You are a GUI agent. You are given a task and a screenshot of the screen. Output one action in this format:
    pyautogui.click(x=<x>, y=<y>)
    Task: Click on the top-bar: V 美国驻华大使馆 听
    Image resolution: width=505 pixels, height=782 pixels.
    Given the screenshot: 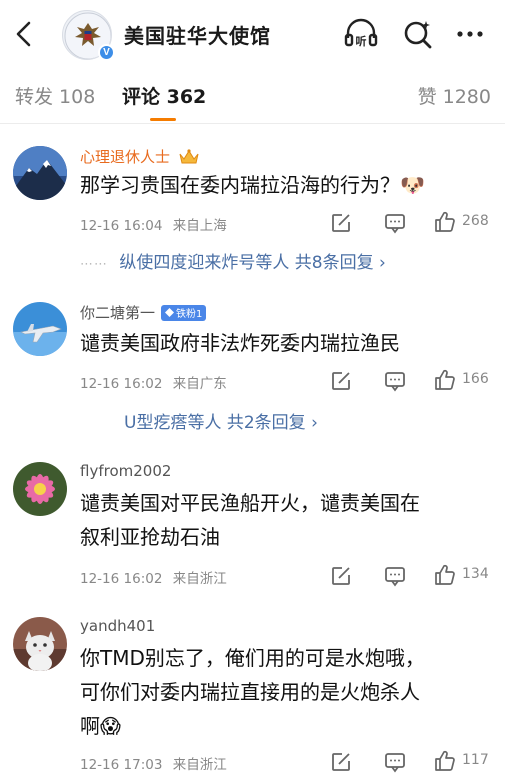 What is the action you would take?
    pyautogui.click(x=252, y=34)
    